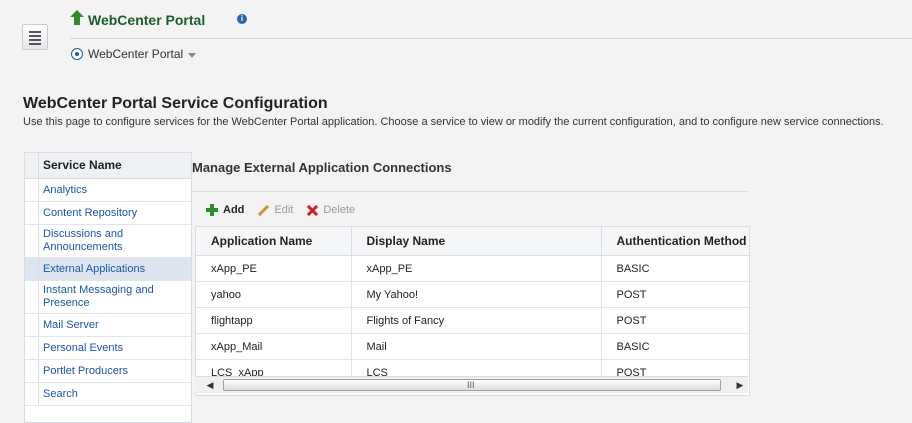 The width and height of the screenshot is (912, 423). I want to click on sidebar-item: Content Repository, so click(108, 213).